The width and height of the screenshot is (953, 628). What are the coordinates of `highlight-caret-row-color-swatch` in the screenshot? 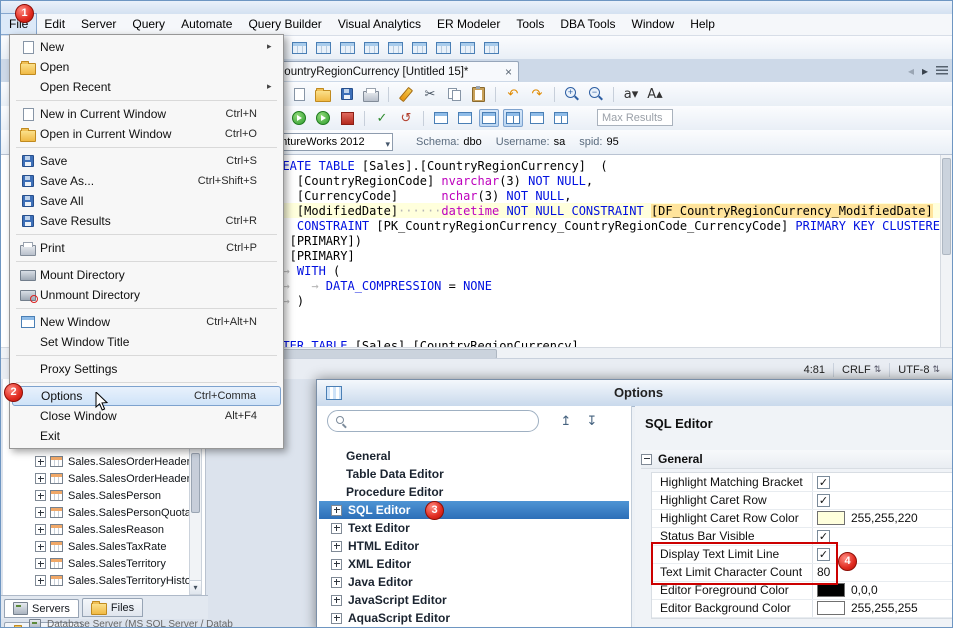 It's located at (831, 518).